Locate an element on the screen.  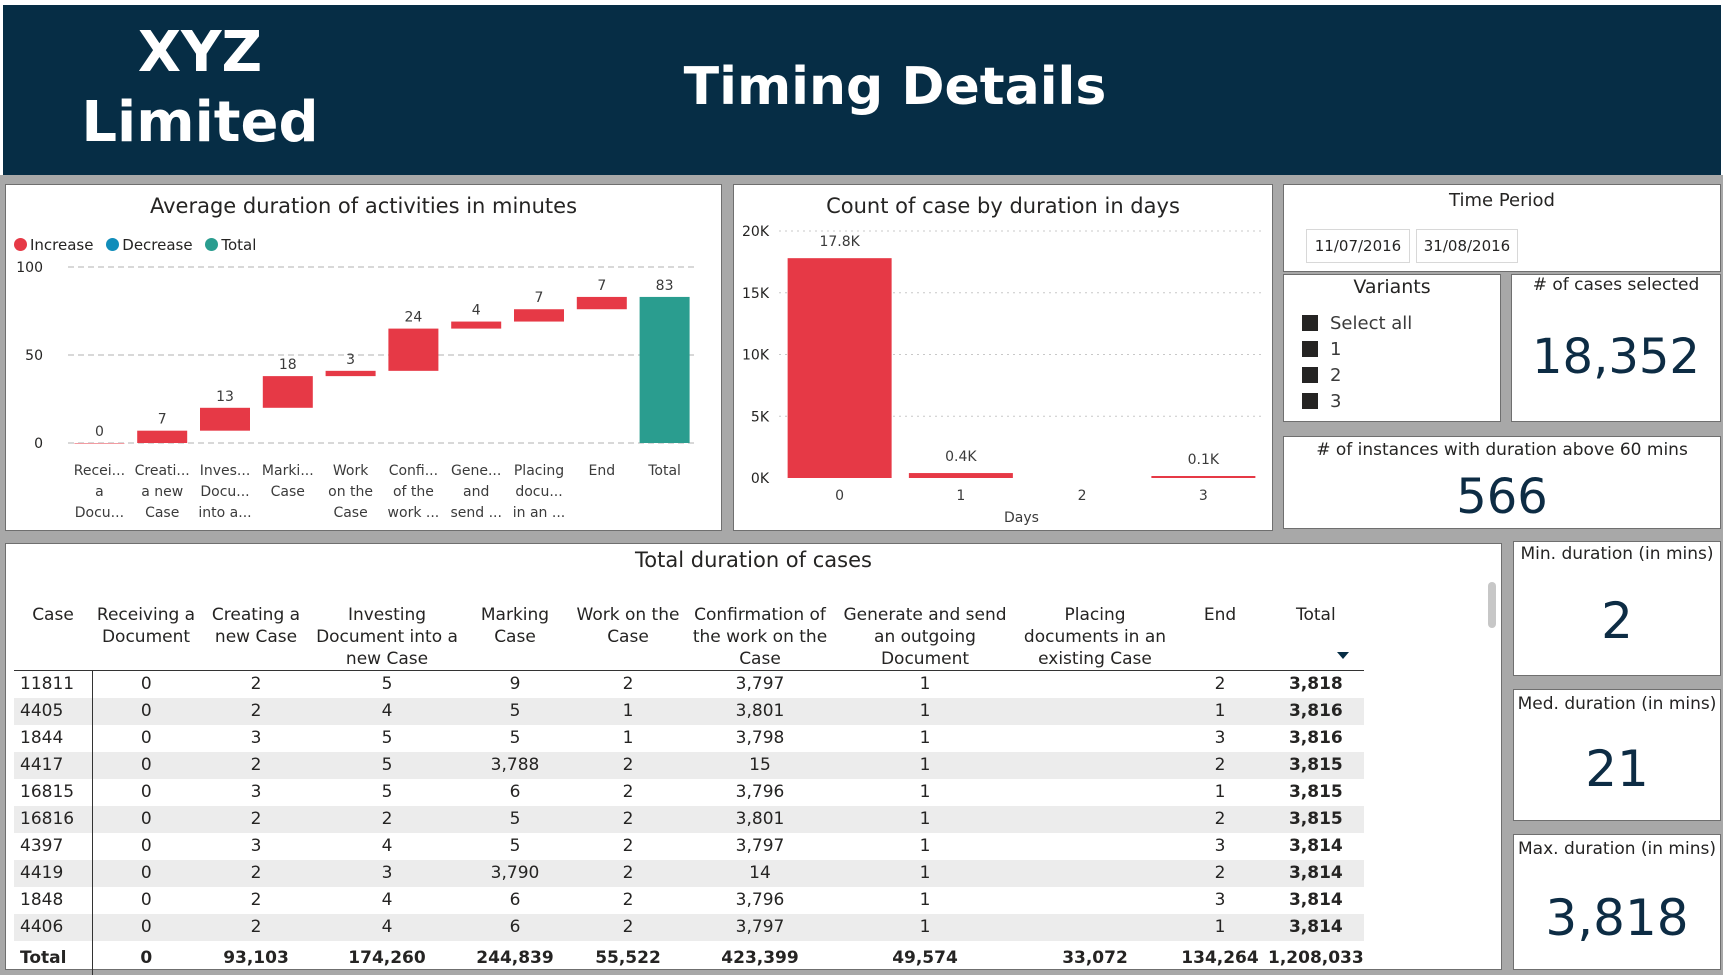
column-header: Confirmation of the work on the Case is located at coordinates (760, 630).